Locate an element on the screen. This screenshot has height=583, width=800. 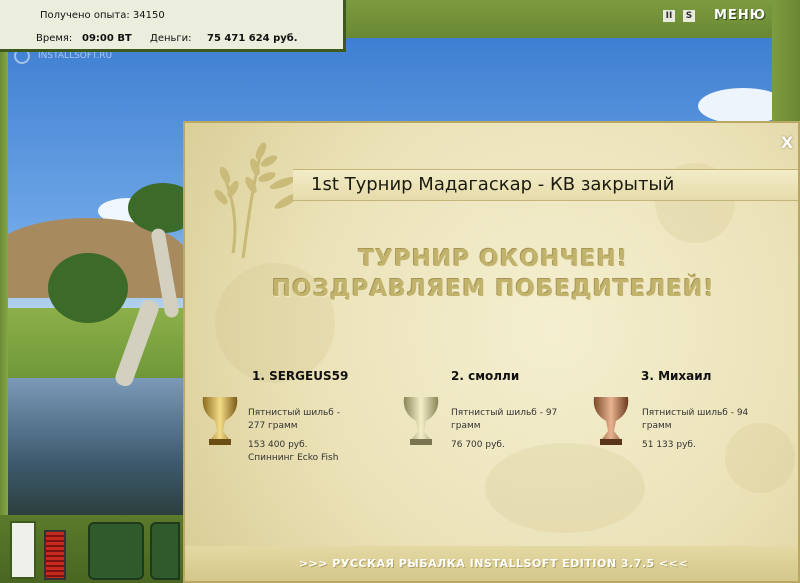
backpack-icon is located at coordinates (165, 551).